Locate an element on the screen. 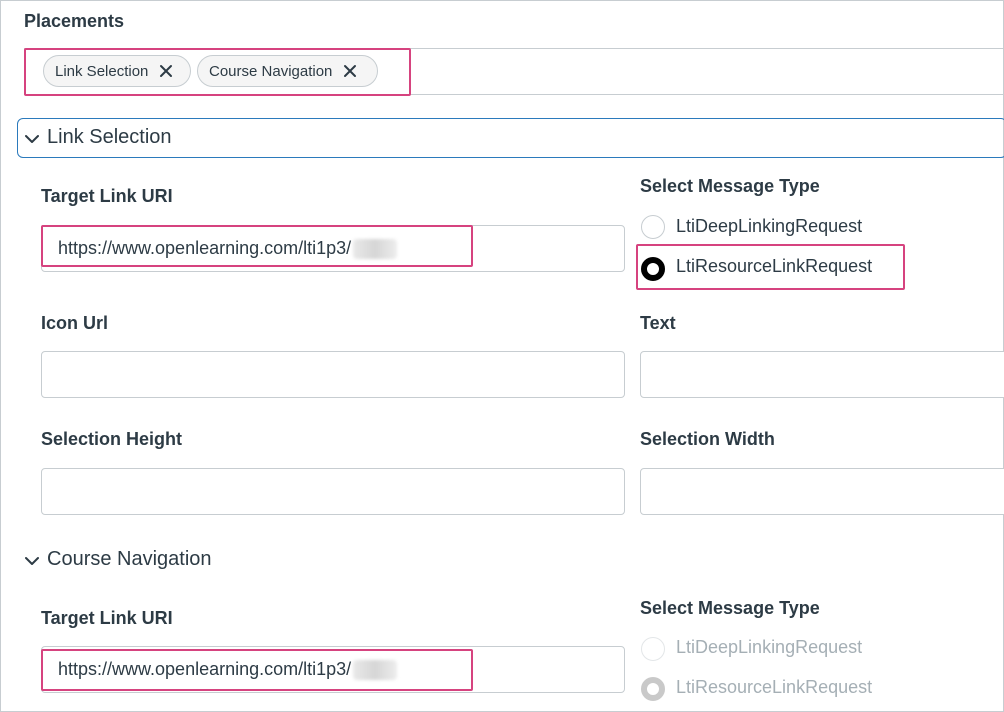 The image size is (1004, 712). selection-height-label: Selection Height is located at coordinates (112, 439).